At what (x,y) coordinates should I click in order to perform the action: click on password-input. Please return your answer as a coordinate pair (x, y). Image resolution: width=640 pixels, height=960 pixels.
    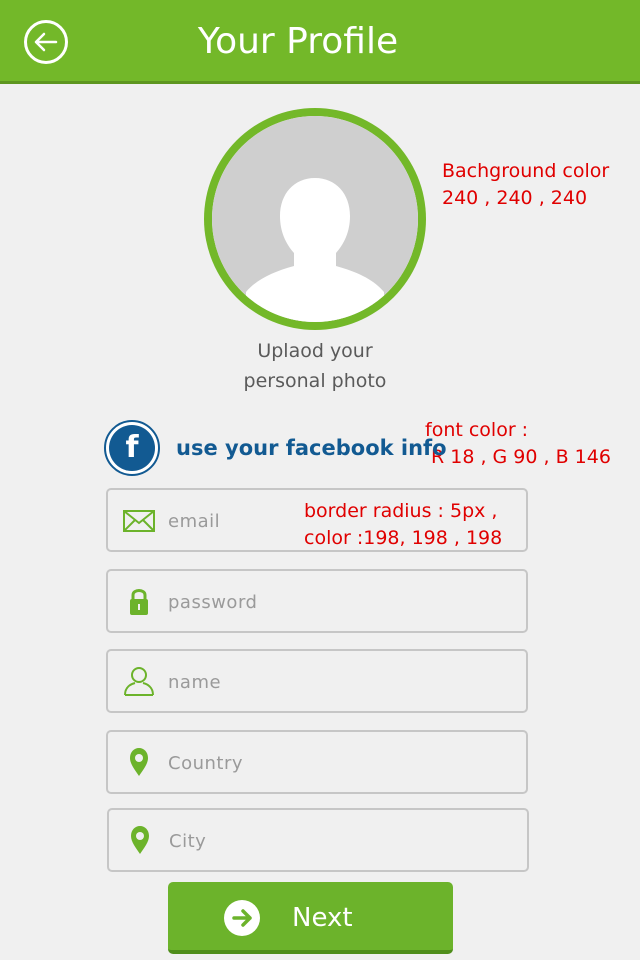
    Looking at the image, I should click on (338, 602).